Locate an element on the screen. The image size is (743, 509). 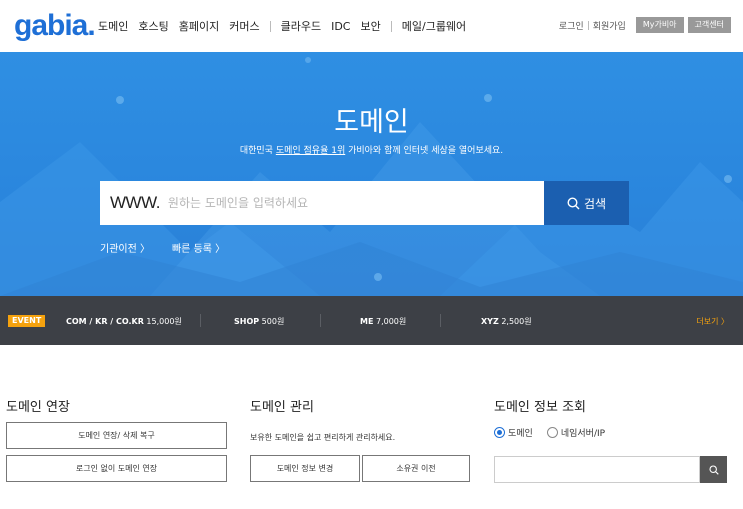
event-item-shop: SHOP 500원 is located at coordinates (259, 321).